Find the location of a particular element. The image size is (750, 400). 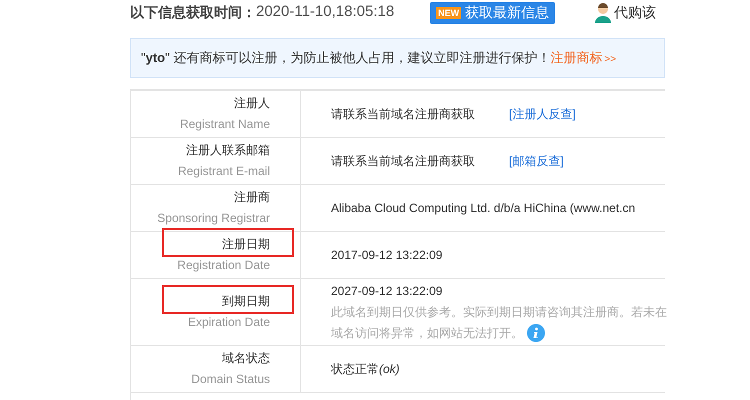

register-trademark-link: 注册商标>> is located at coordinates (583, 58).